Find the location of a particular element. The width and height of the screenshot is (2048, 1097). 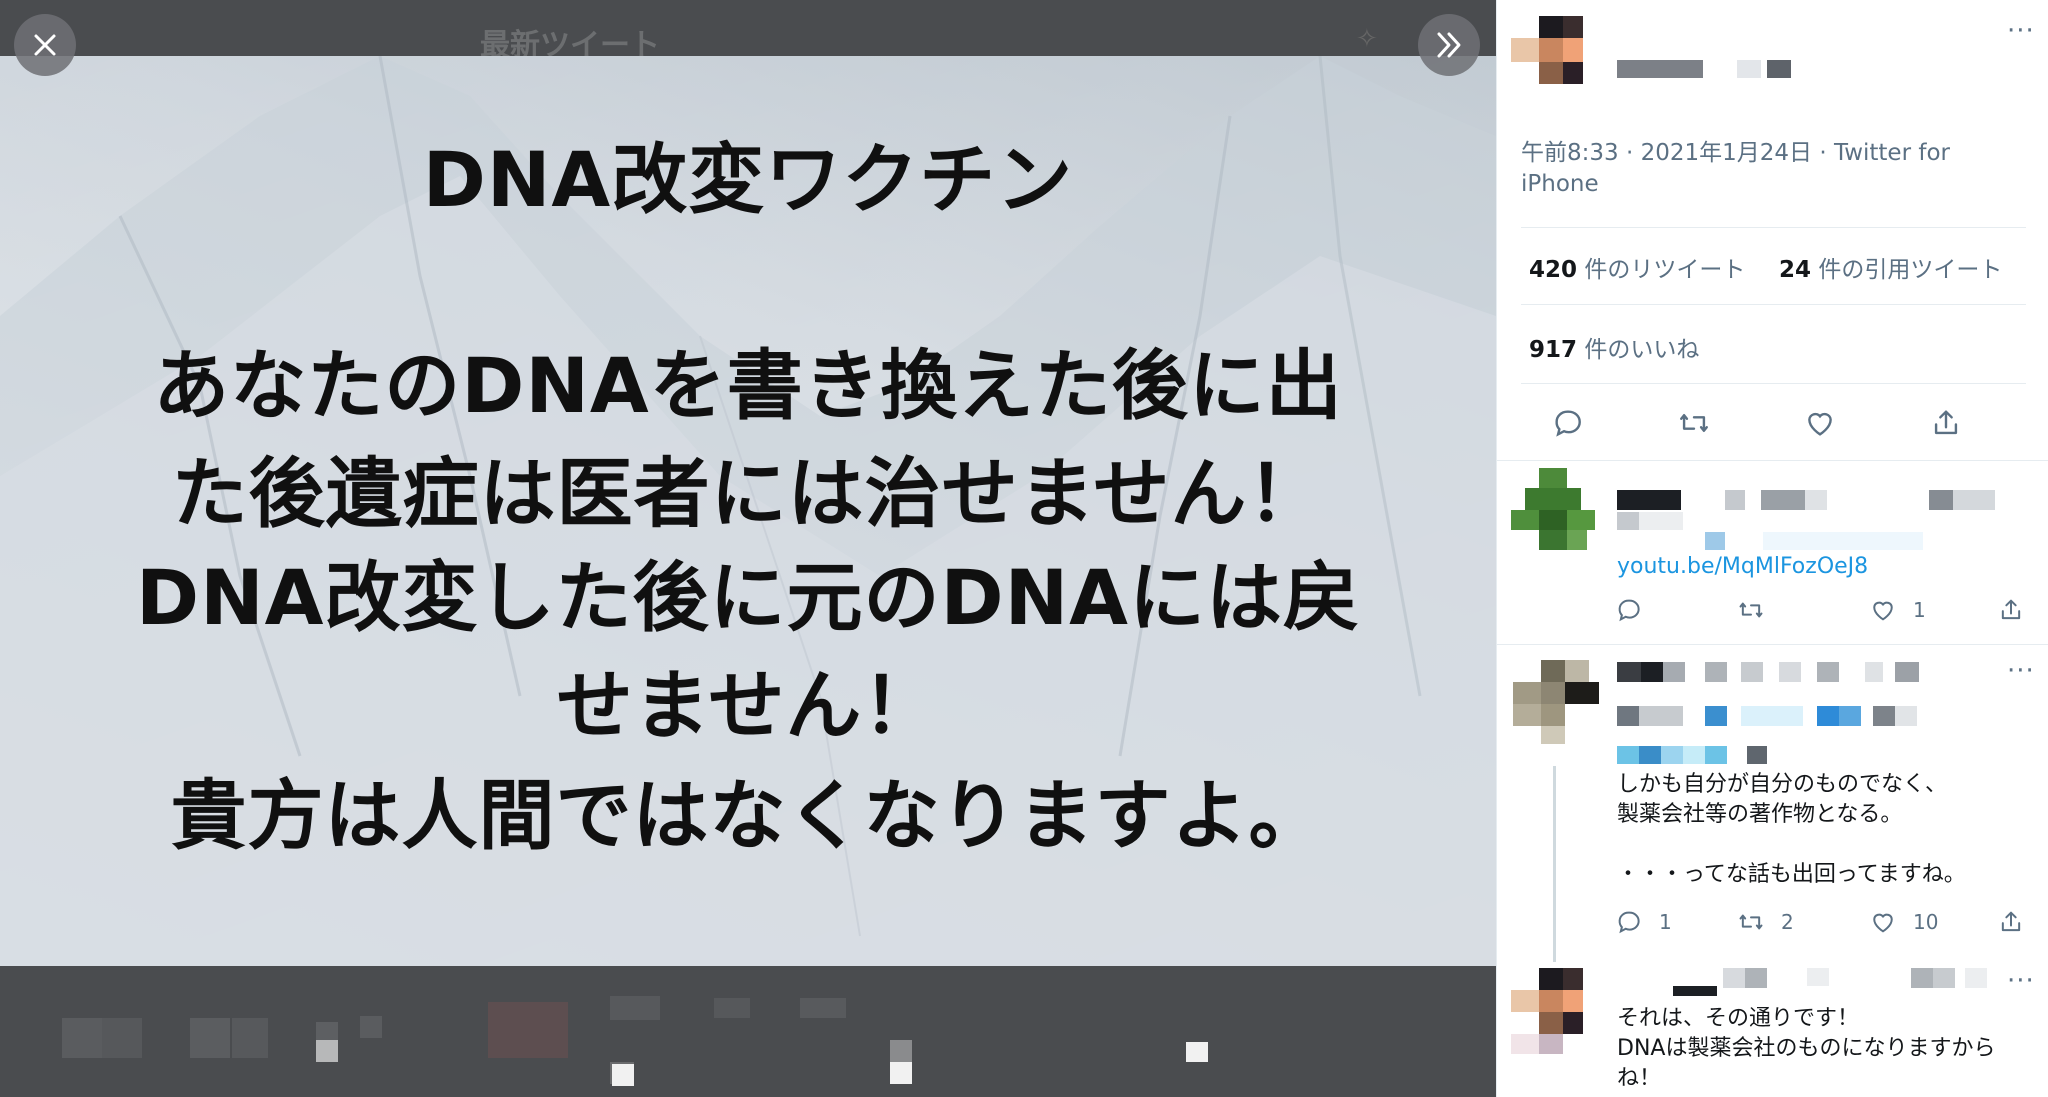

reply-text-line: ・・・ってな話も出回ってますね。 is located at coordinates (1791, 874).